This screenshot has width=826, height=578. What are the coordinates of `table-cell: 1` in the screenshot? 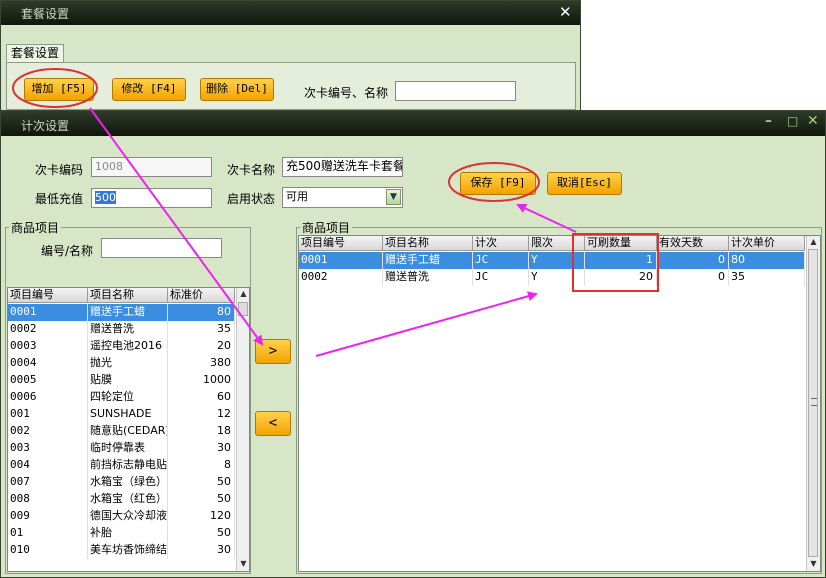 It's located at (621, 260).